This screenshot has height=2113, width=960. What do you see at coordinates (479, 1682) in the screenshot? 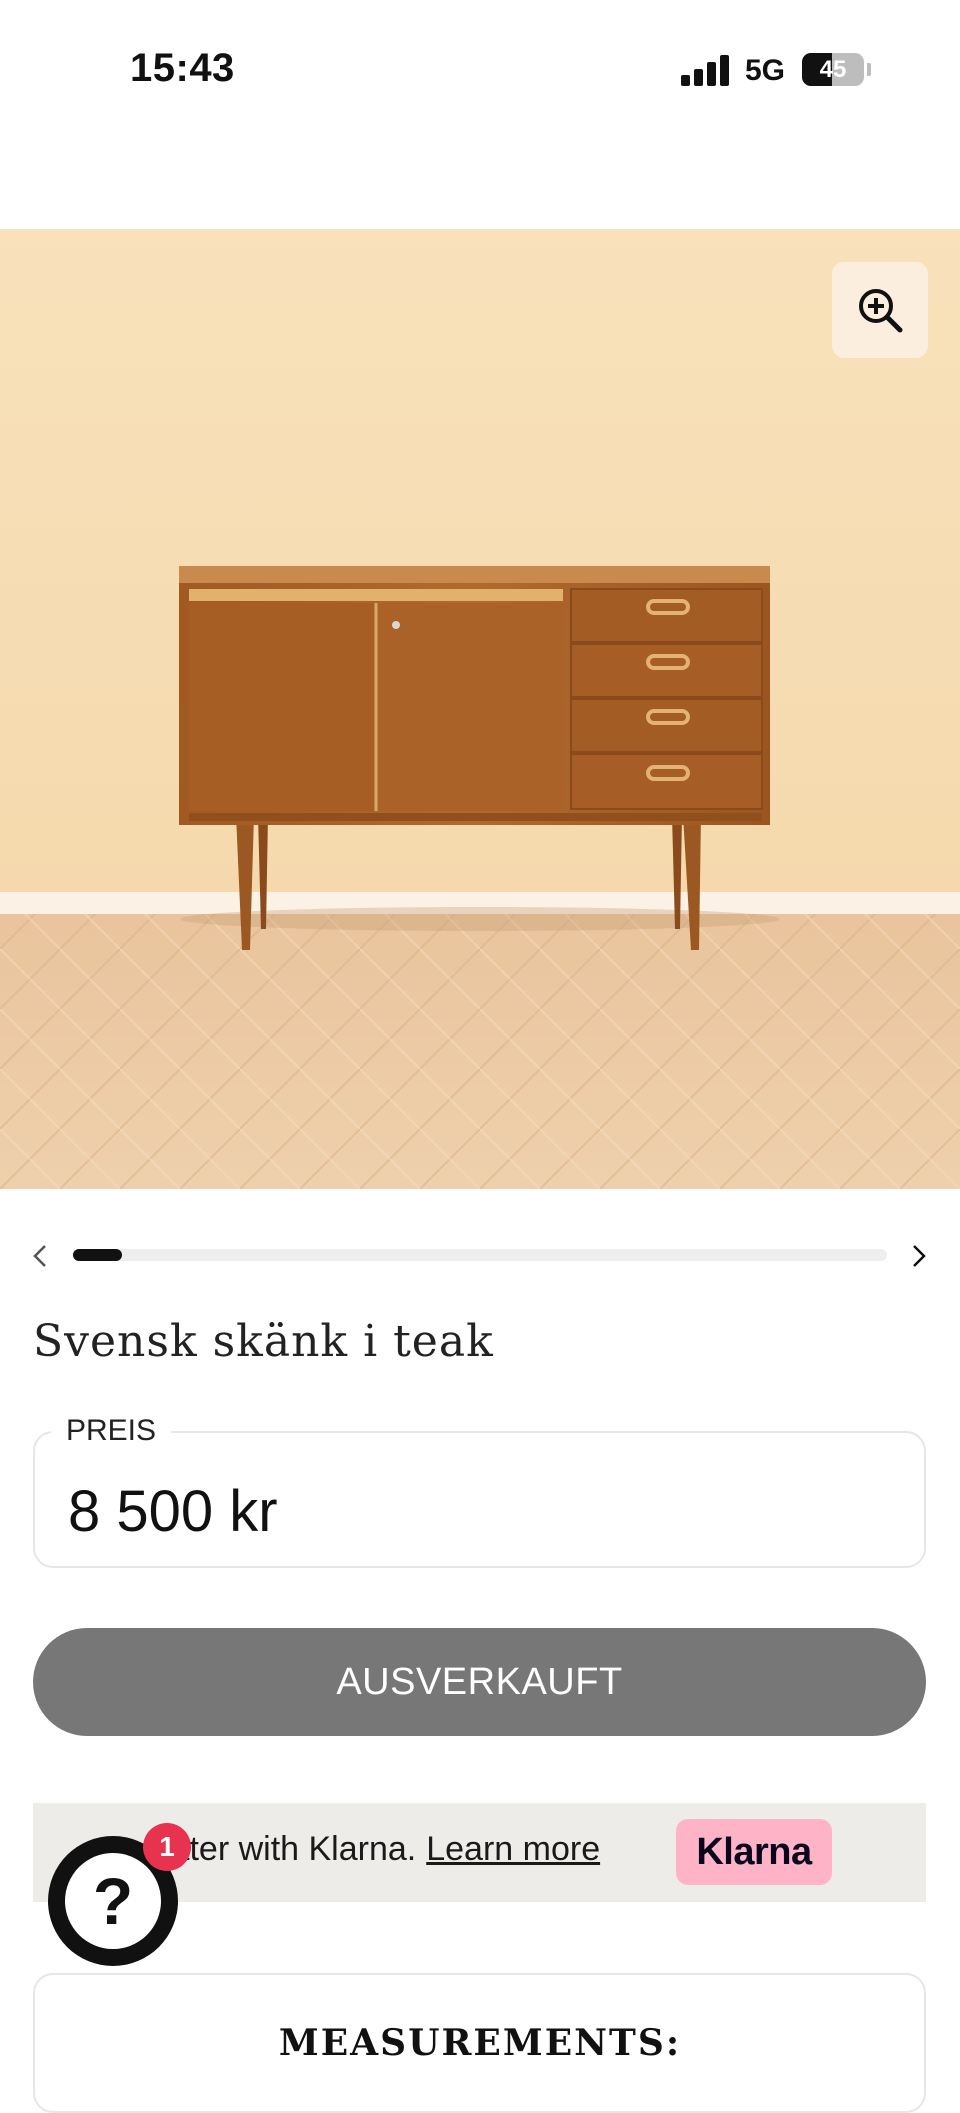
I see `sold-out-button: AUSVERKAUFT` at bounding box center [479, 1682].